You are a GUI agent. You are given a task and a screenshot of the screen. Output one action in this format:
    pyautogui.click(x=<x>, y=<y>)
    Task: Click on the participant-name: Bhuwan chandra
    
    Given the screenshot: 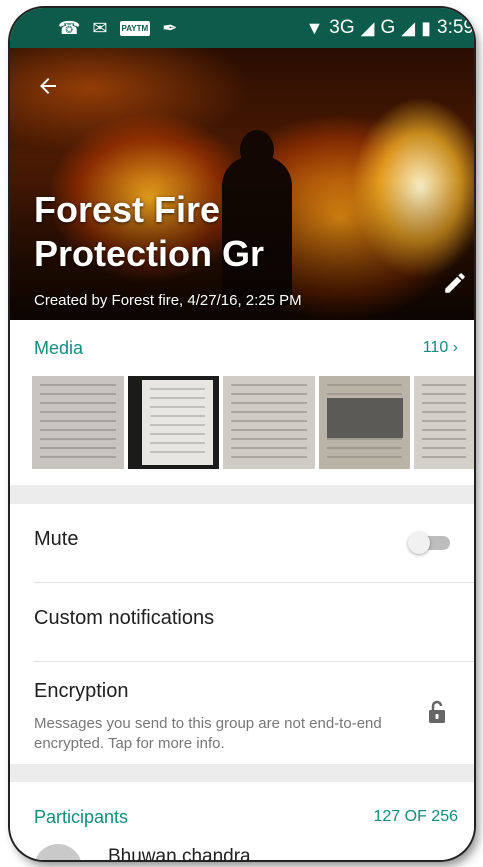 What is the action you would take?
    pyautogui.click(x=179, y=853)
    